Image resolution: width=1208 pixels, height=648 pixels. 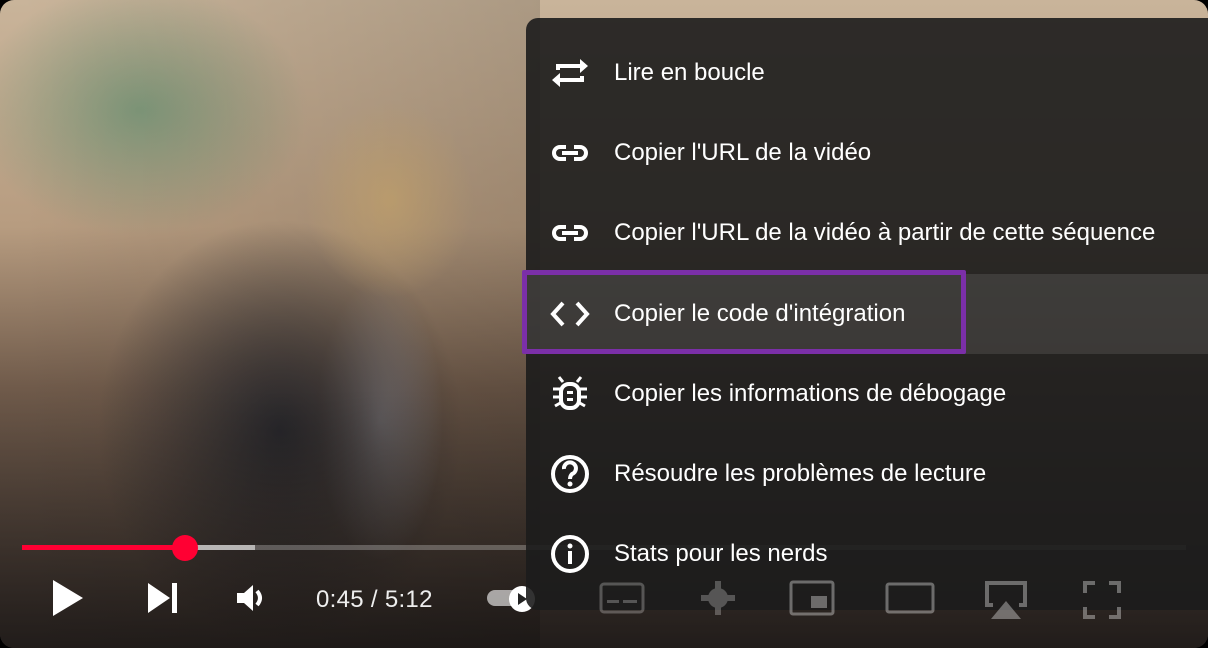 I want to click on menu-item-troubleshoot: Résoudre les problèmes de lecture, so click(x=867, y=474).